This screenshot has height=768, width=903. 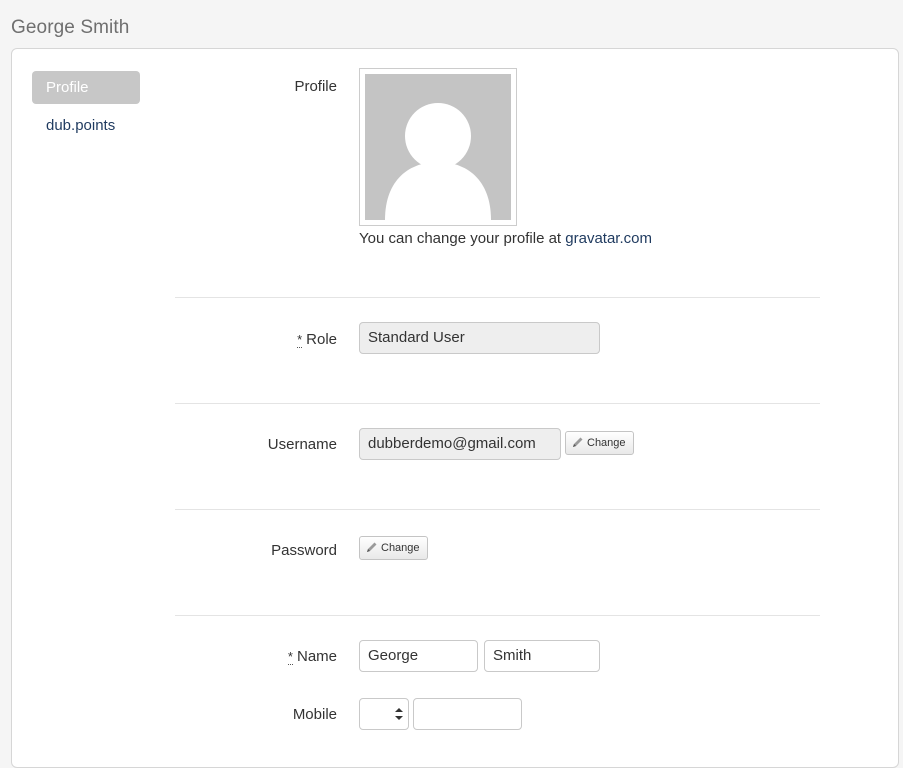 What do you see at coordinates (315, 86) in the screenshot?
I see `profile-label: Profile` at bounding box center [315, 86].